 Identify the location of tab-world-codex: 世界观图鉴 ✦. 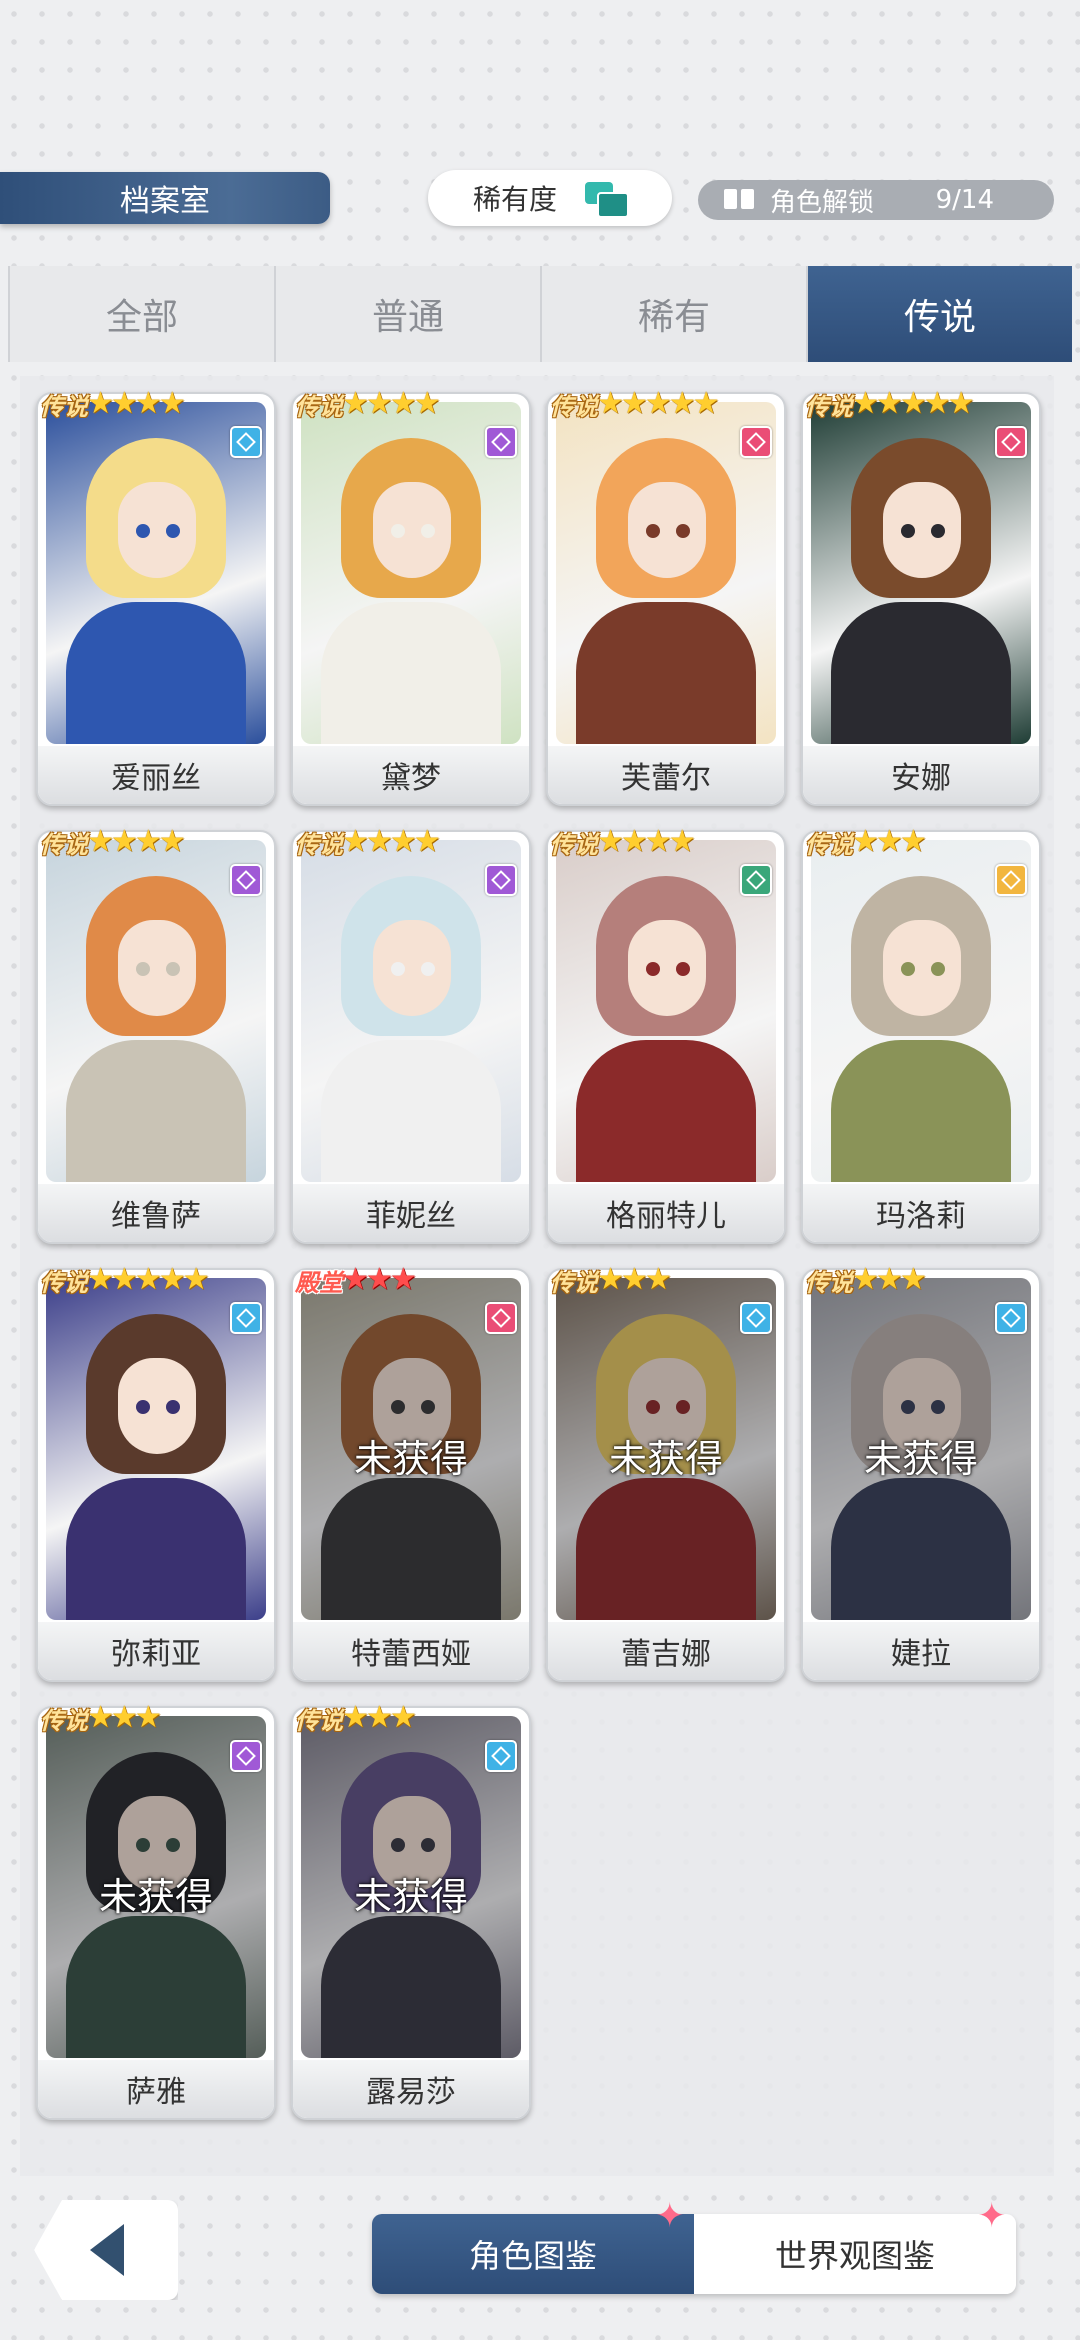
(855, 2245).